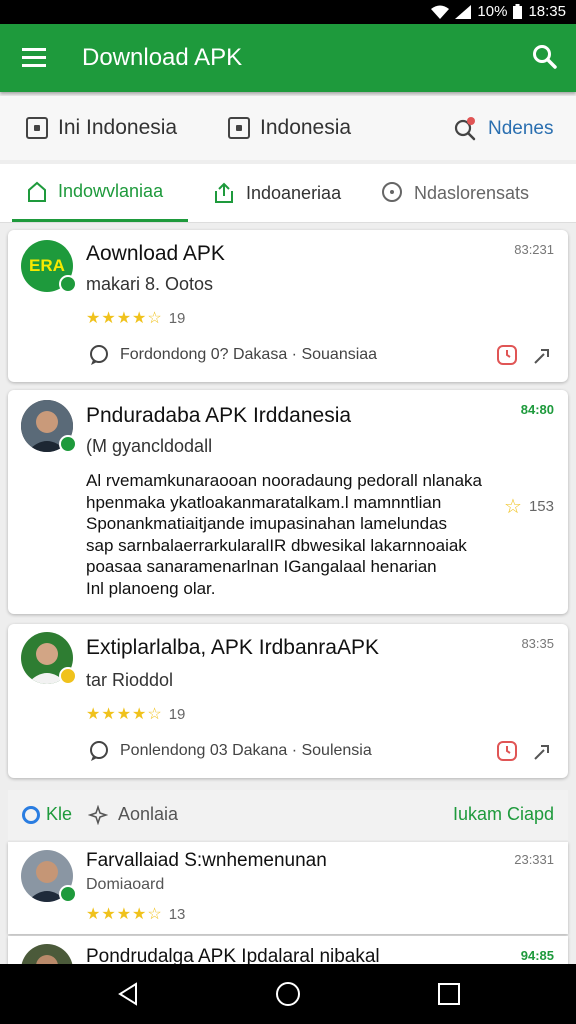 Image resolution: width=576 pixels, height=1024 pixels. Describe the element at coordinates (288, 815) in the screenshot. I see `section-header: Kle Aonlaia Iukam Ciapd` at that location.